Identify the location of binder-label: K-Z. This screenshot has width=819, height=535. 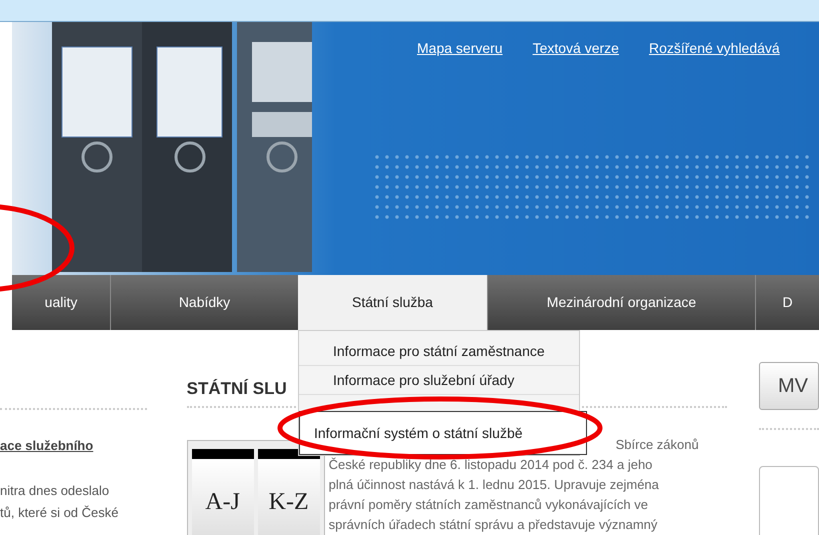
(289, 492).